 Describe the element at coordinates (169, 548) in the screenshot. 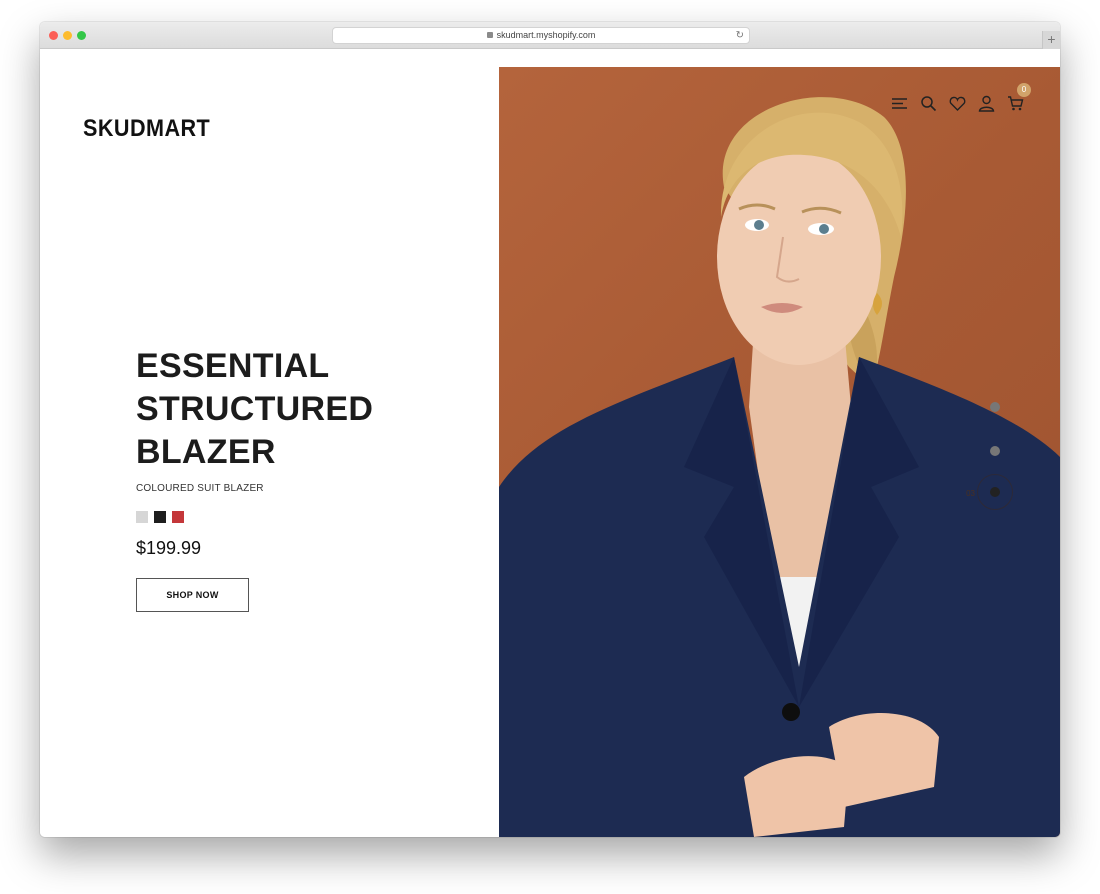

I see `product-price: $199.99` at that location.